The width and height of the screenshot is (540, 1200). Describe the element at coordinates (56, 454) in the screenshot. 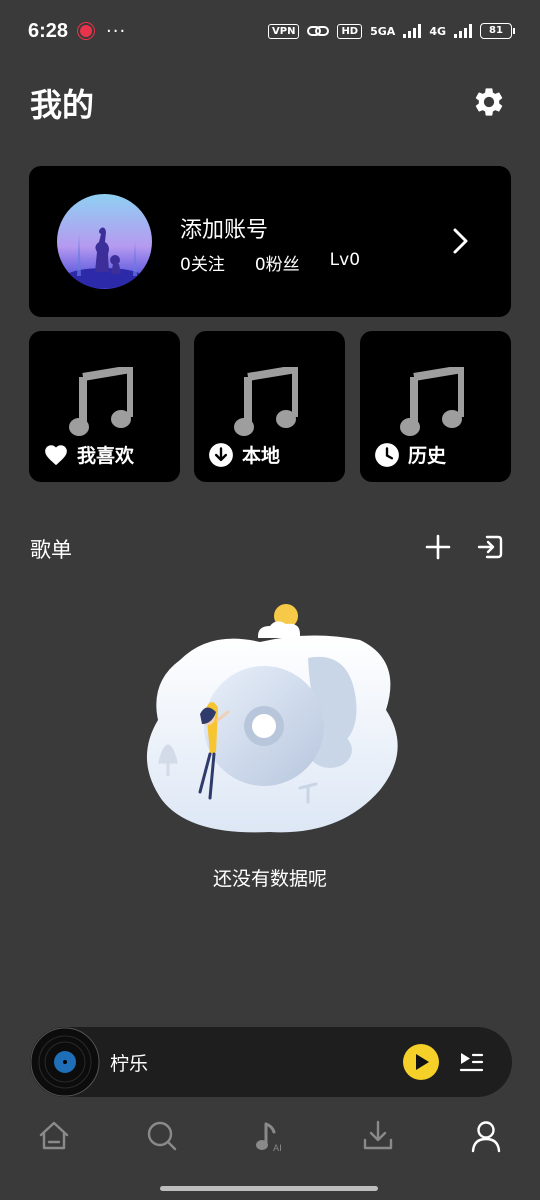

I see `heart-icon` at that location.